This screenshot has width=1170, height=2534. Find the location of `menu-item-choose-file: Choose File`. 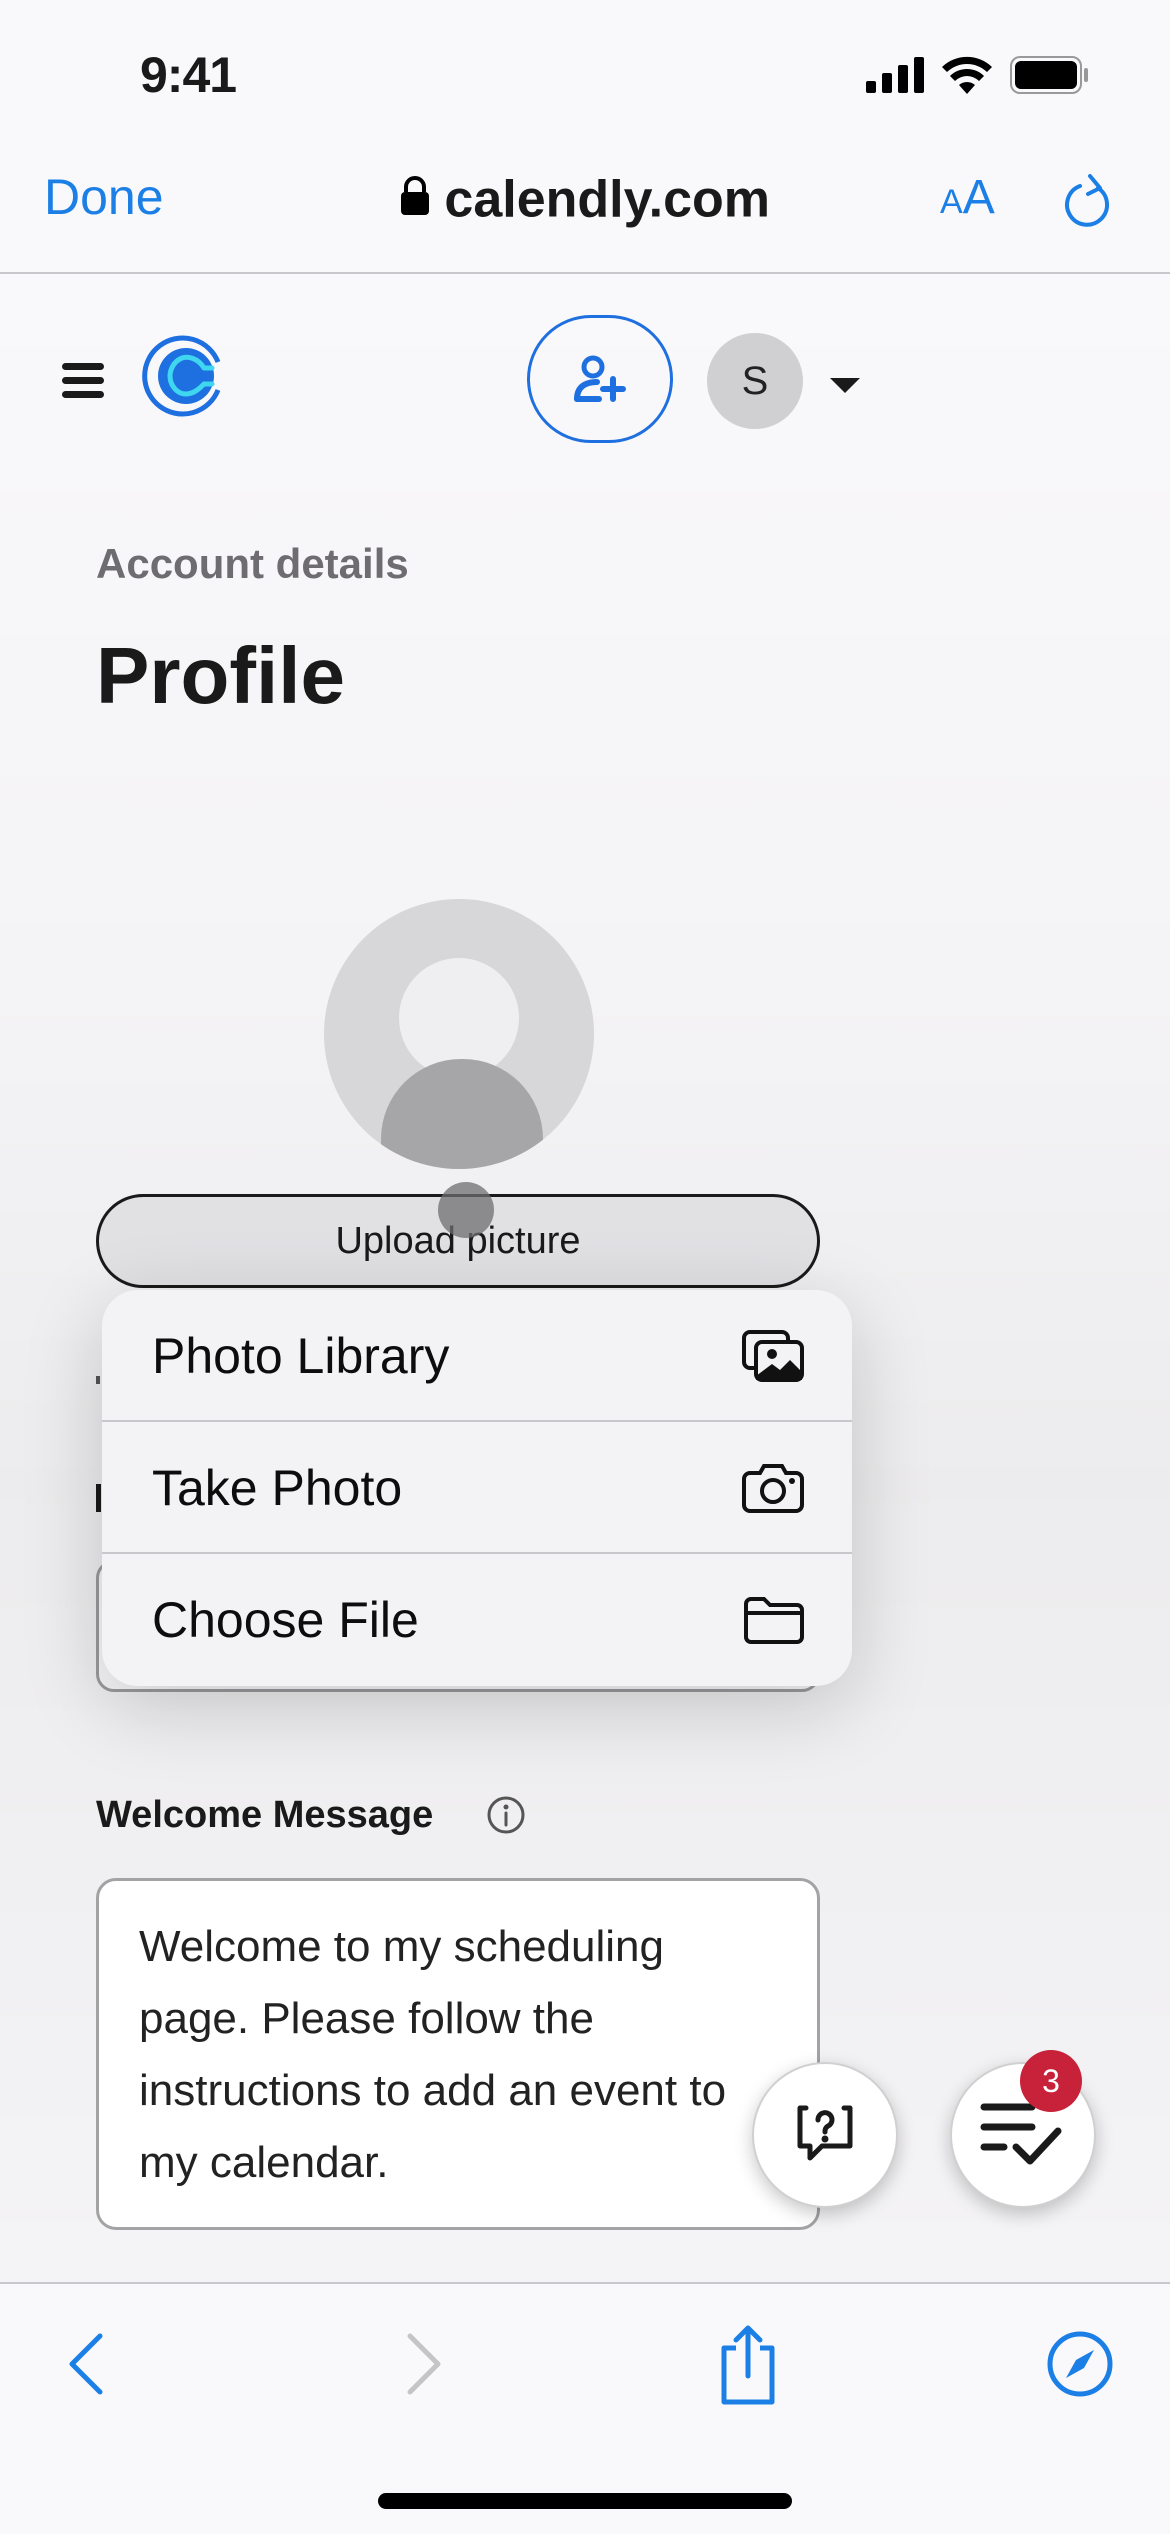

menu-item-choose-file: Choose File is located at coordinates (477, 1619).